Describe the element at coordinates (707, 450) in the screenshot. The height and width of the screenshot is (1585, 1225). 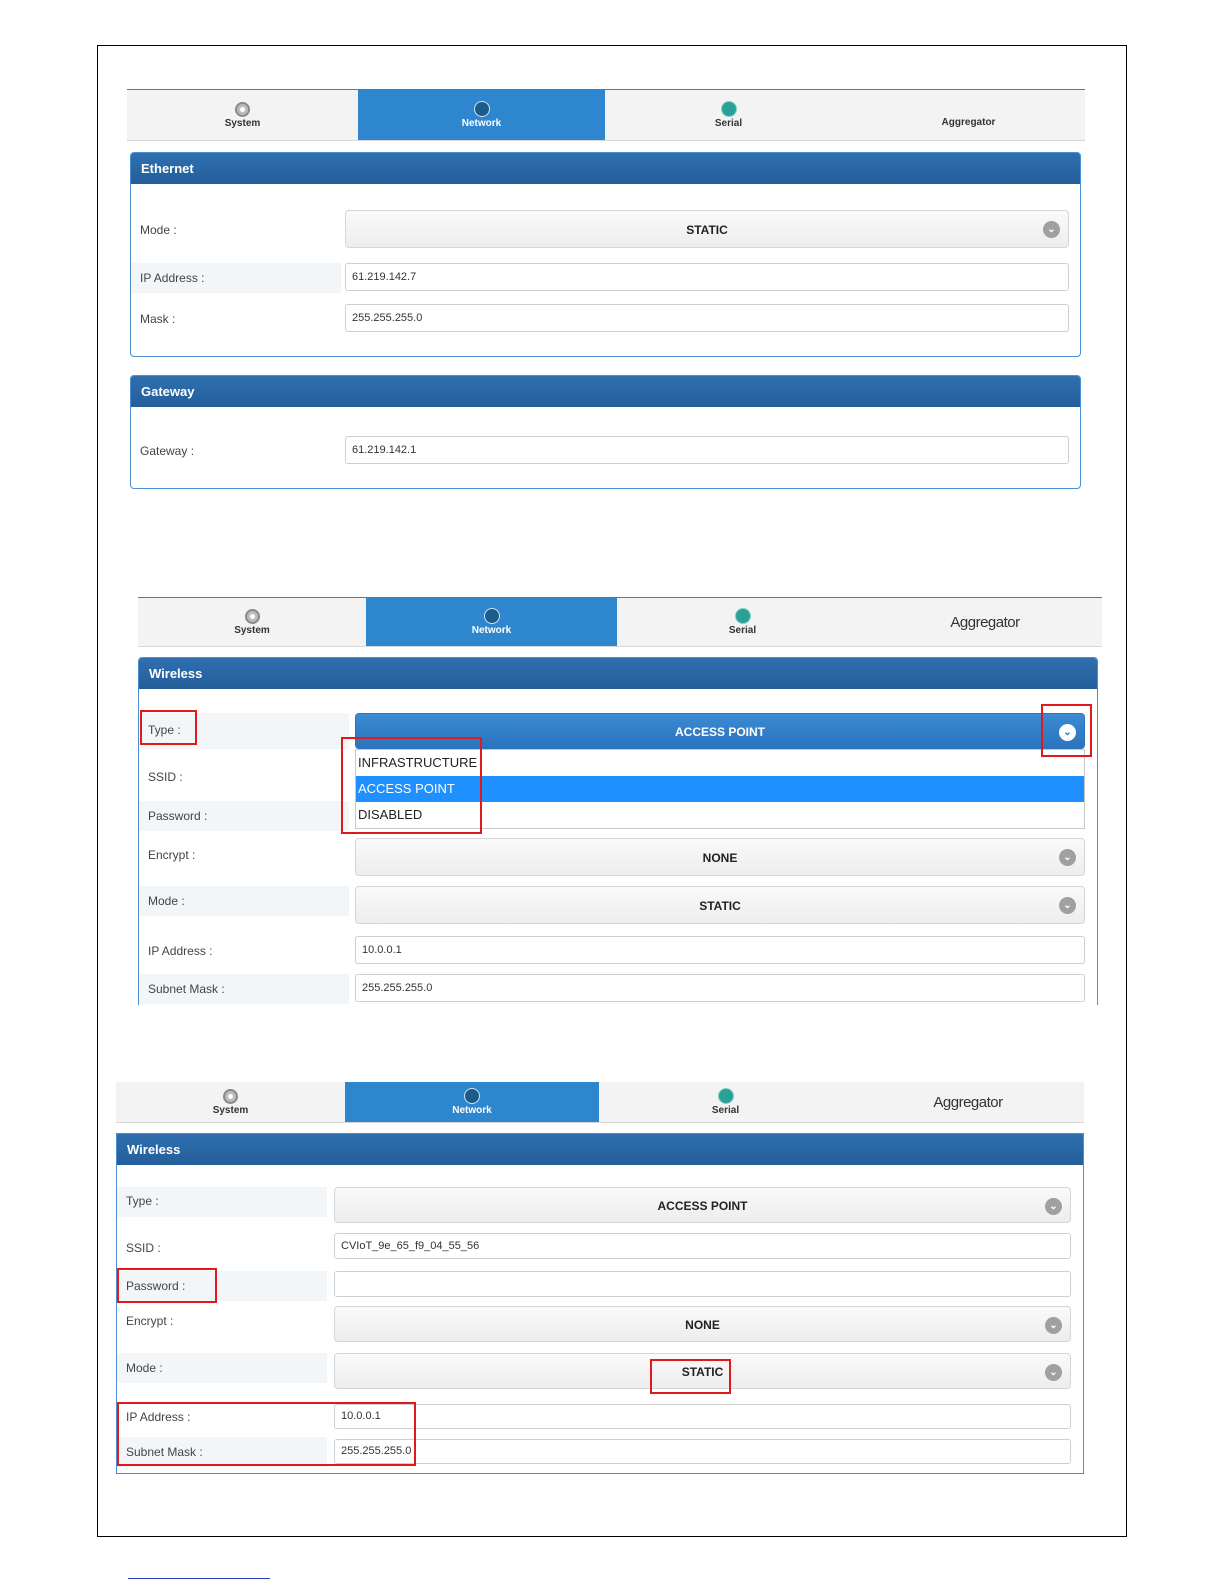
I see `gateway-input: 61.219.142.1` at that location.